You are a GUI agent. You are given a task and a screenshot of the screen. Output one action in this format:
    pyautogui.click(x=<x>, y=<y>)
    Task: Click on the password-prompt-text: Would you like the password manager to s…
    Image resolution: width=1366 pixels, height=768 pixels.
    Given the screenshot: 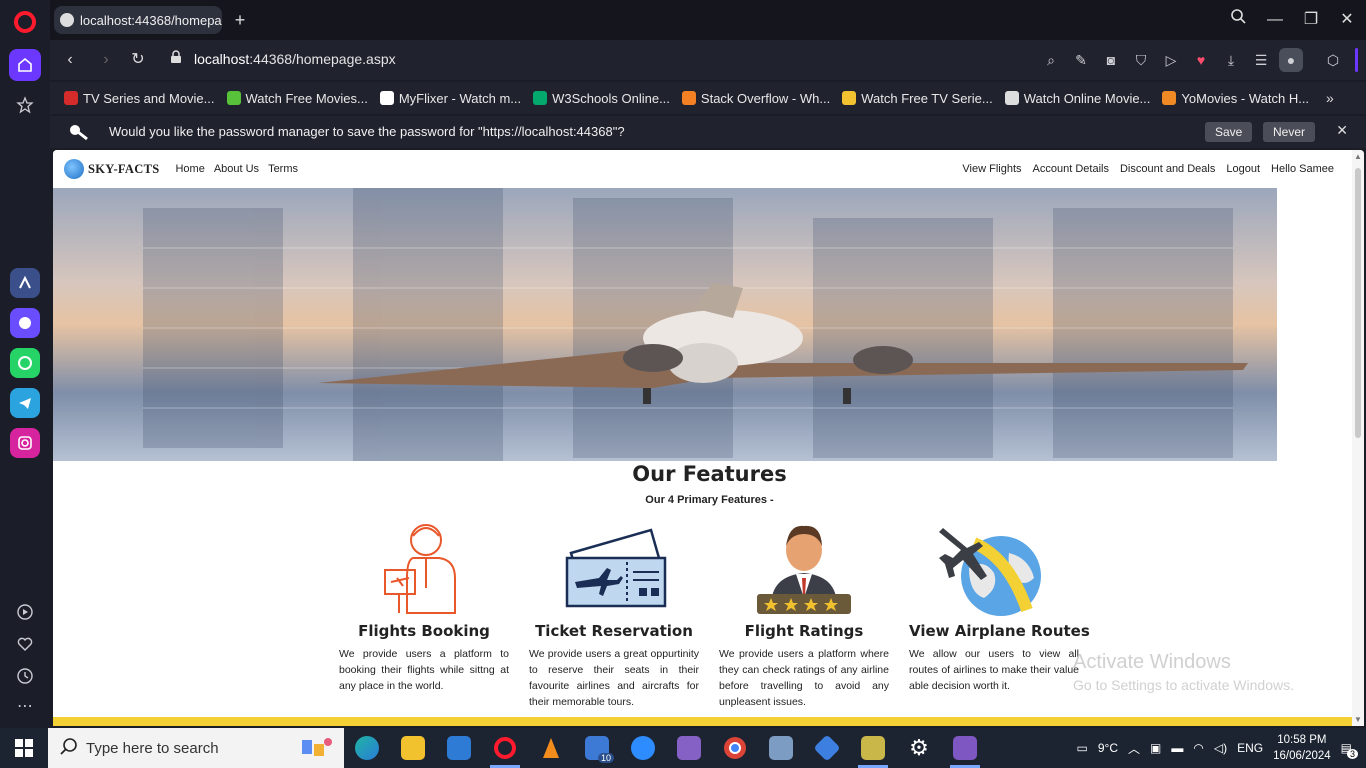 What is the action you would take?
    pyautogui.click(x=367, y=131)
    